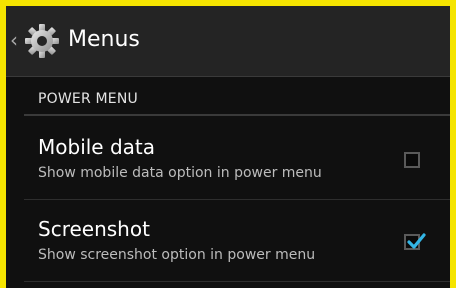 The width and height of the screenshot is (456, 288). I want to click on mobile-data-summary: Show mobile data option in power menu, so click(180, 173).